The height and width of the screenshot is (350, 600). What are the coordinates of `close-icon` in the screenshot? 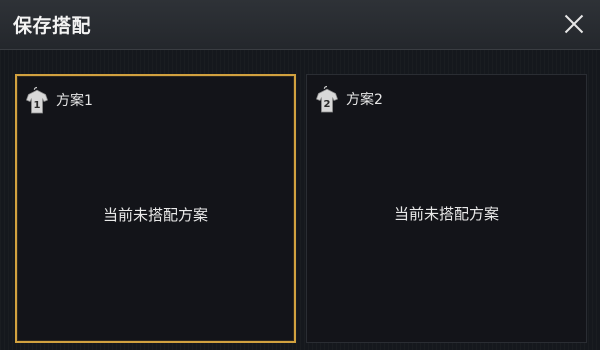 It's located at (574, 24).